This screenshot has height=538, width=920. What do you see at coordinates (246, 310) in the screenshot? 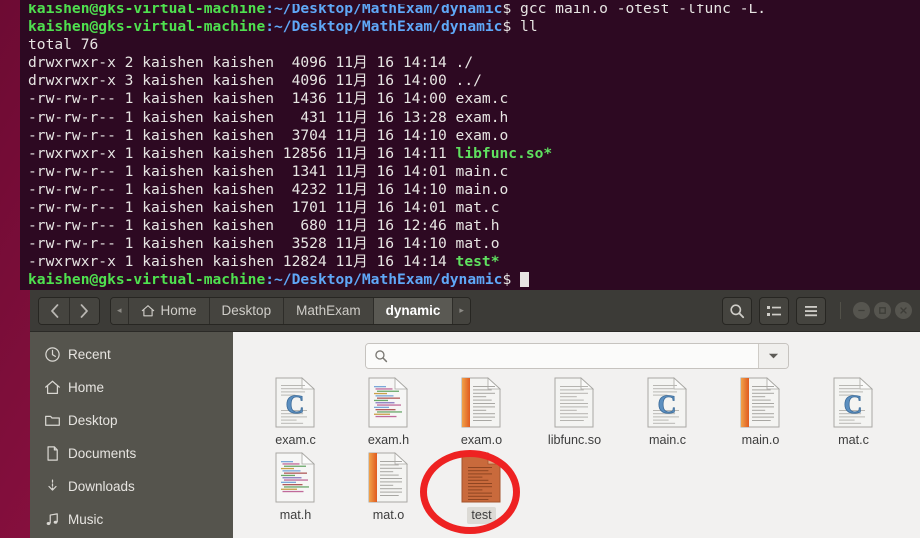
I see `breadcrumb-item-desktop: Desktop` at bounding box center [246, 310].